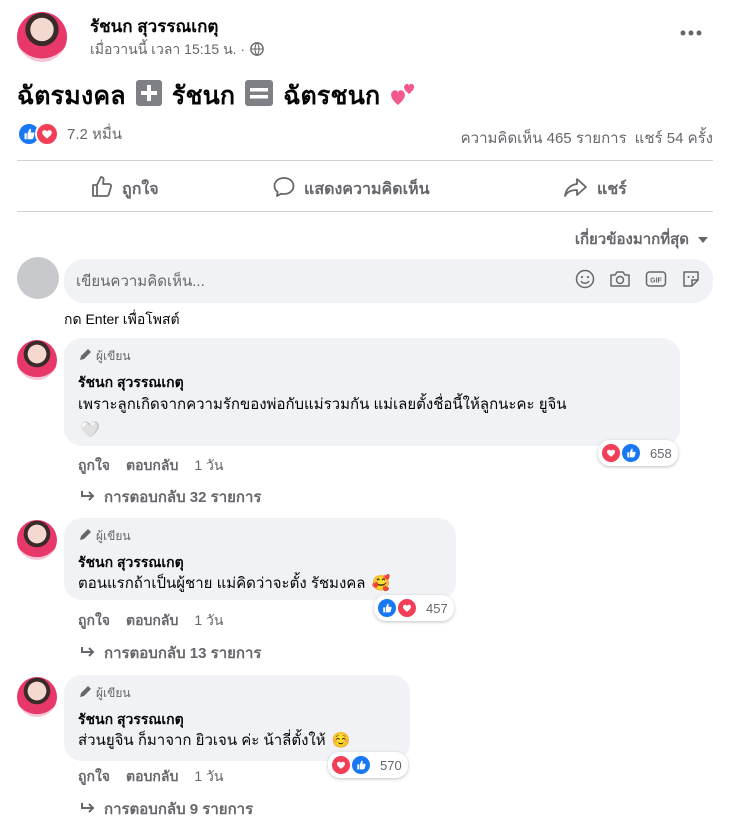 This screenshot has height=827, width=733. I want to click on post-text-part3: ฉัตรชนก, so click(332, 96).